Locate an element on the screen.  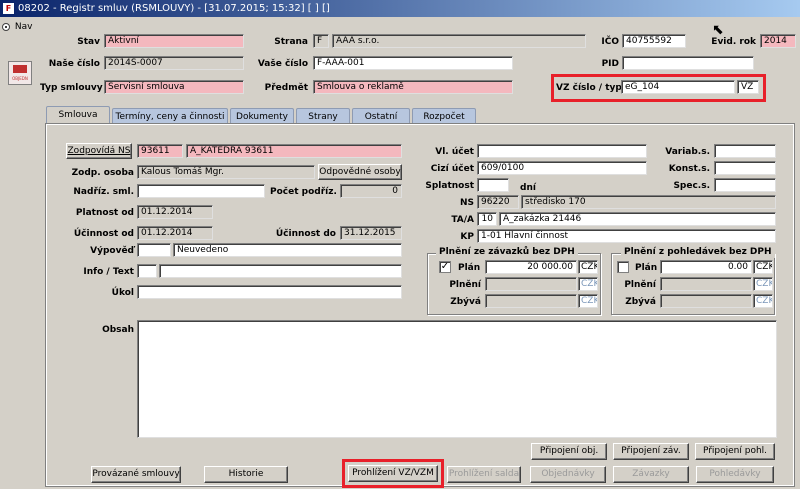
plneni-pohledavky-plneni-currency: CZK is located at coordinates (763, 284).